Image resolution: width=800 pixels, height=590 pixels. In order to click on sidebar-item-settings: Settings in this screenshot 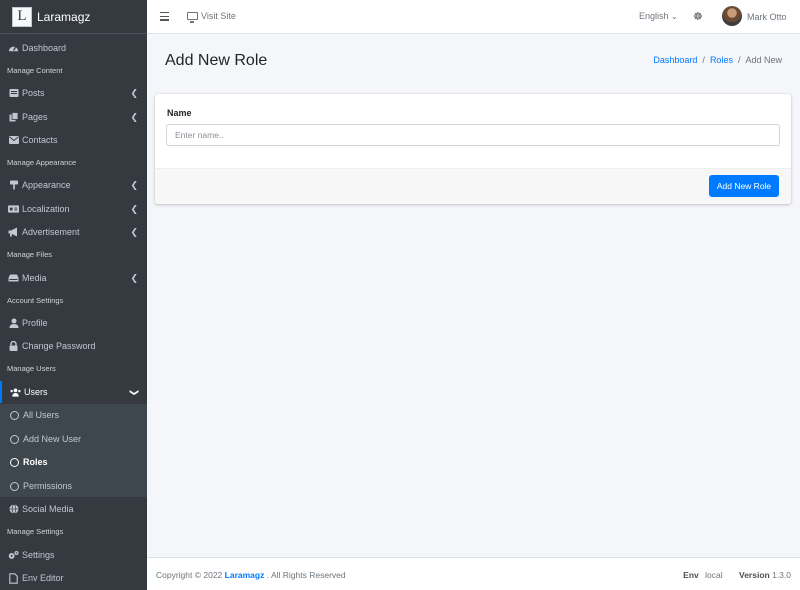, I will do `click(73, 555)`.